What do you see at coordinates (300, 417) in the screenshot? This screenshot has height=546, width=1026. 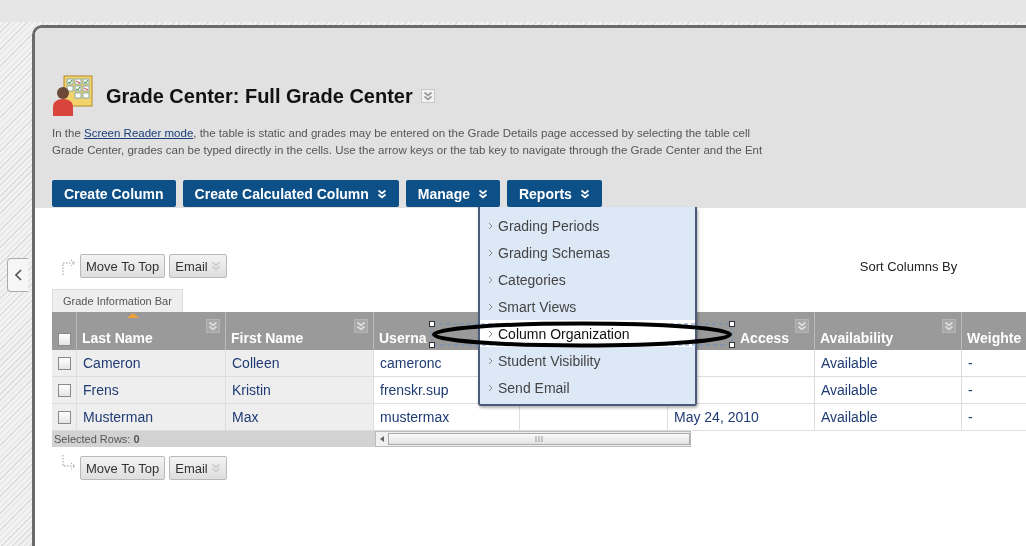 I see `table-cell: Max` at bounding box center [300, 417].